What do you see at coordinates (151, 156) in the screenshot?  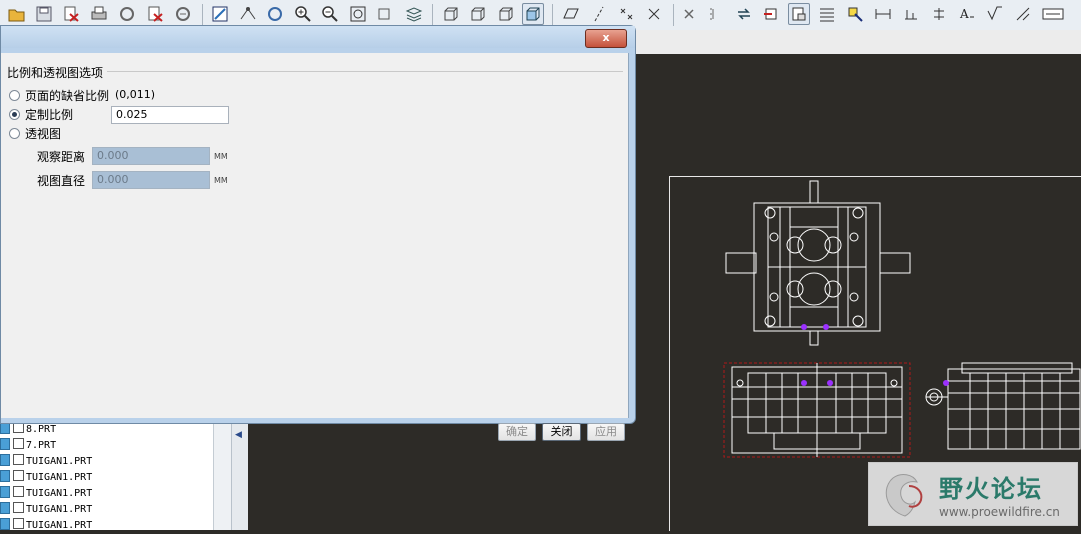 I see `eye-distance-input: 0.000` at bounding box center [151, 156].